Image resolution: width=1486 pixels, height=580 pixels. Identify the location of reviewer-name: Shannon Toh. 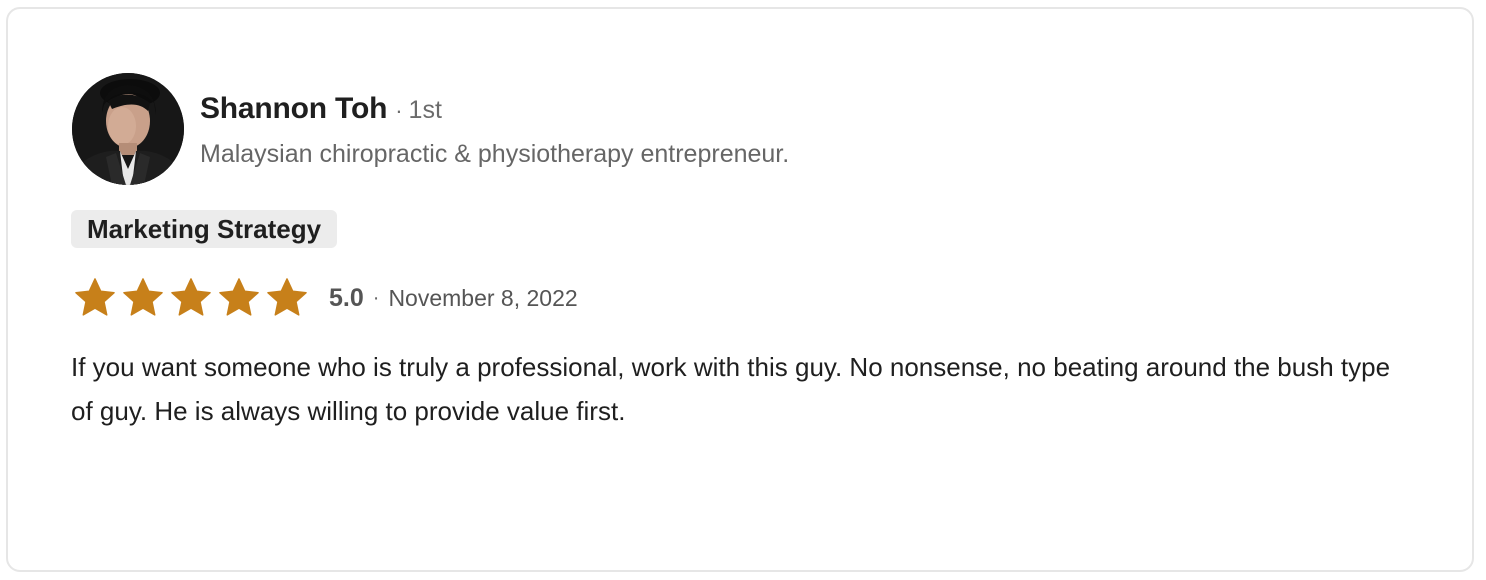
(293, 108).